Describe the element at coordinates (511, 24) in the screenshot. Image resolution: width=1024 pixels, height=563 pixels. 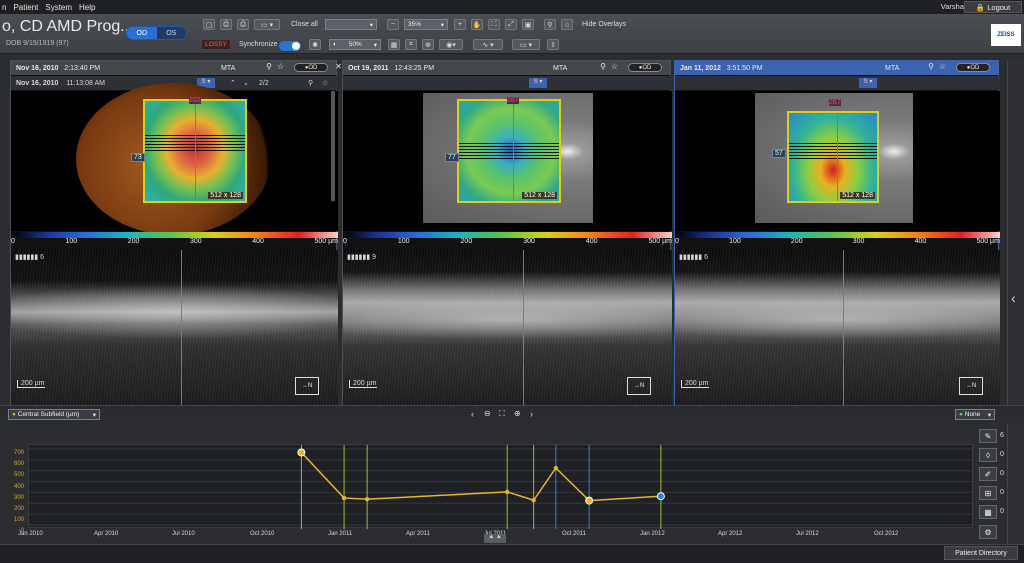
I see `expand-icon: ⤢` at that location.